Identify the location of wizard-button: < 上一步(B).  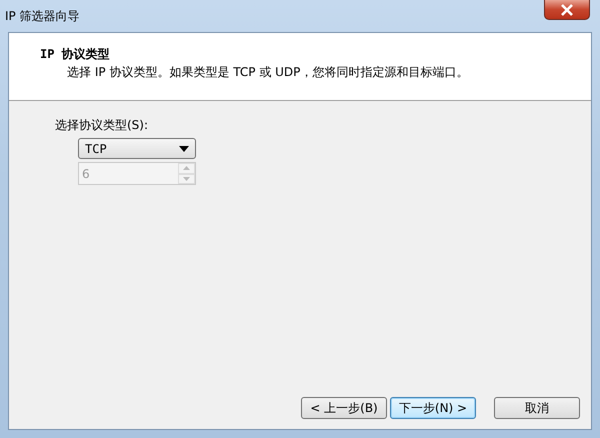
(344, 408).